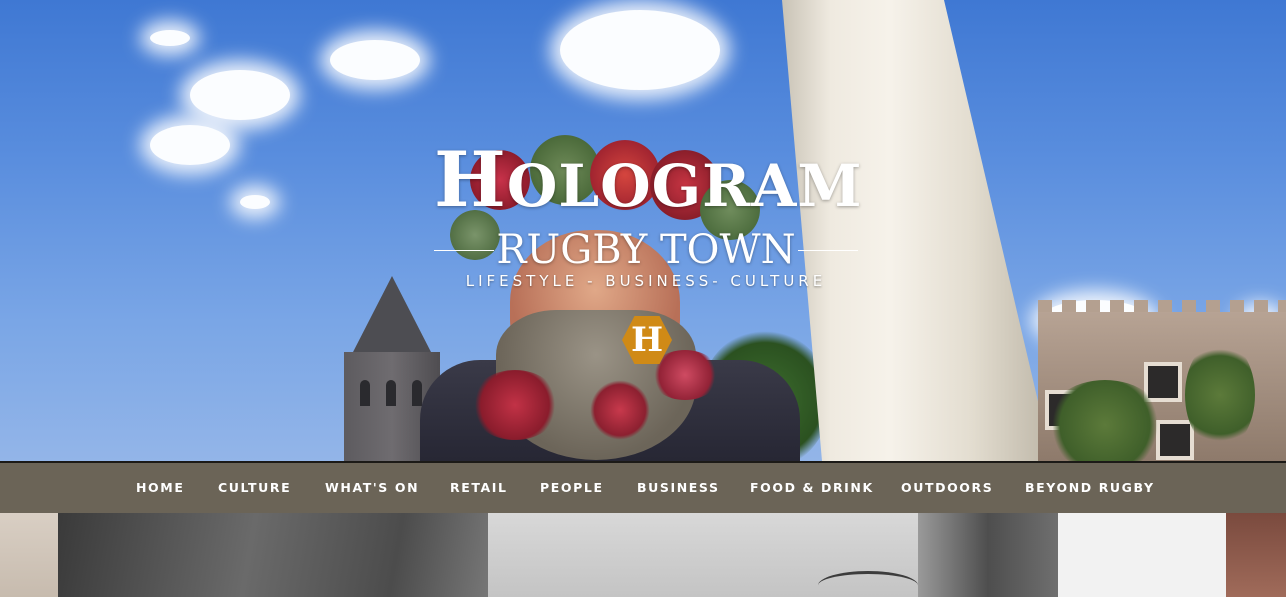  What do you see at coordinates (572, 488) in the screenshot?
I see `nav-item-people: PEOPLE` at bounding box center [572, 488].